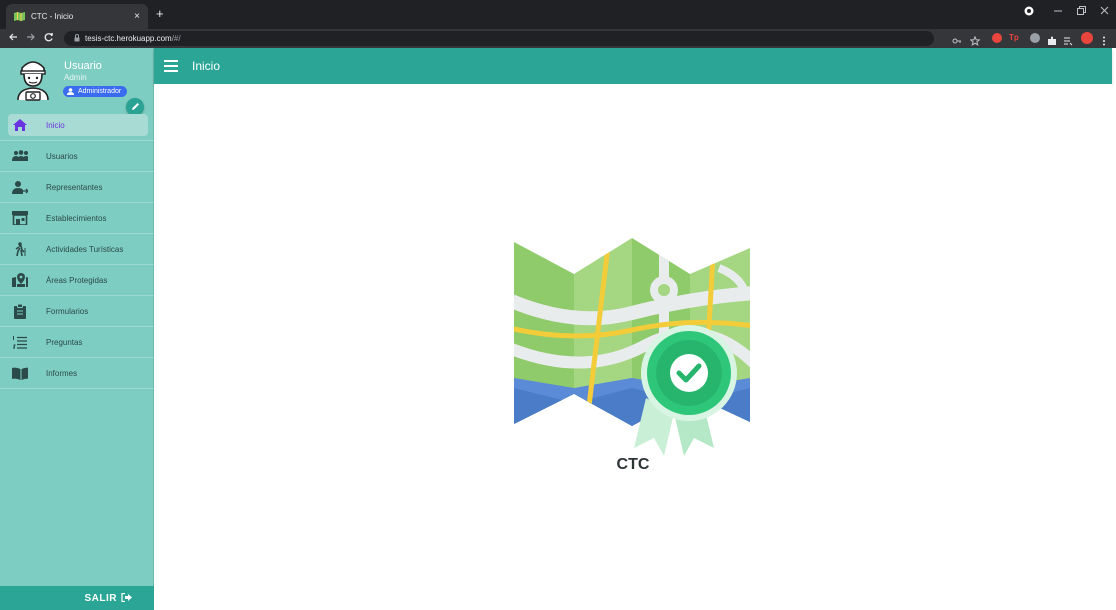 This screenshot has height=610, width=1116. Describe the element at coordinates (70, 91) in the screenshot. I see `user-icon` at that location.